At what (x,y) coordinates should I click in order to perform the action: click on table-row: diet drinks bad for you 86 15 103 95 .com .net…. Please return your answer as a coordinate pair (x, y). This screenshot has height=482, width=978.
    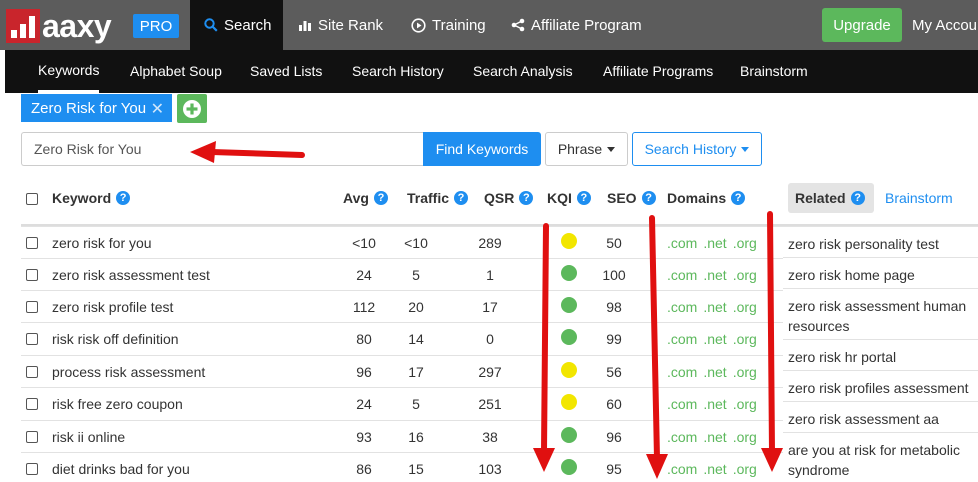
    Looking at the image, I should click on (402, 467).